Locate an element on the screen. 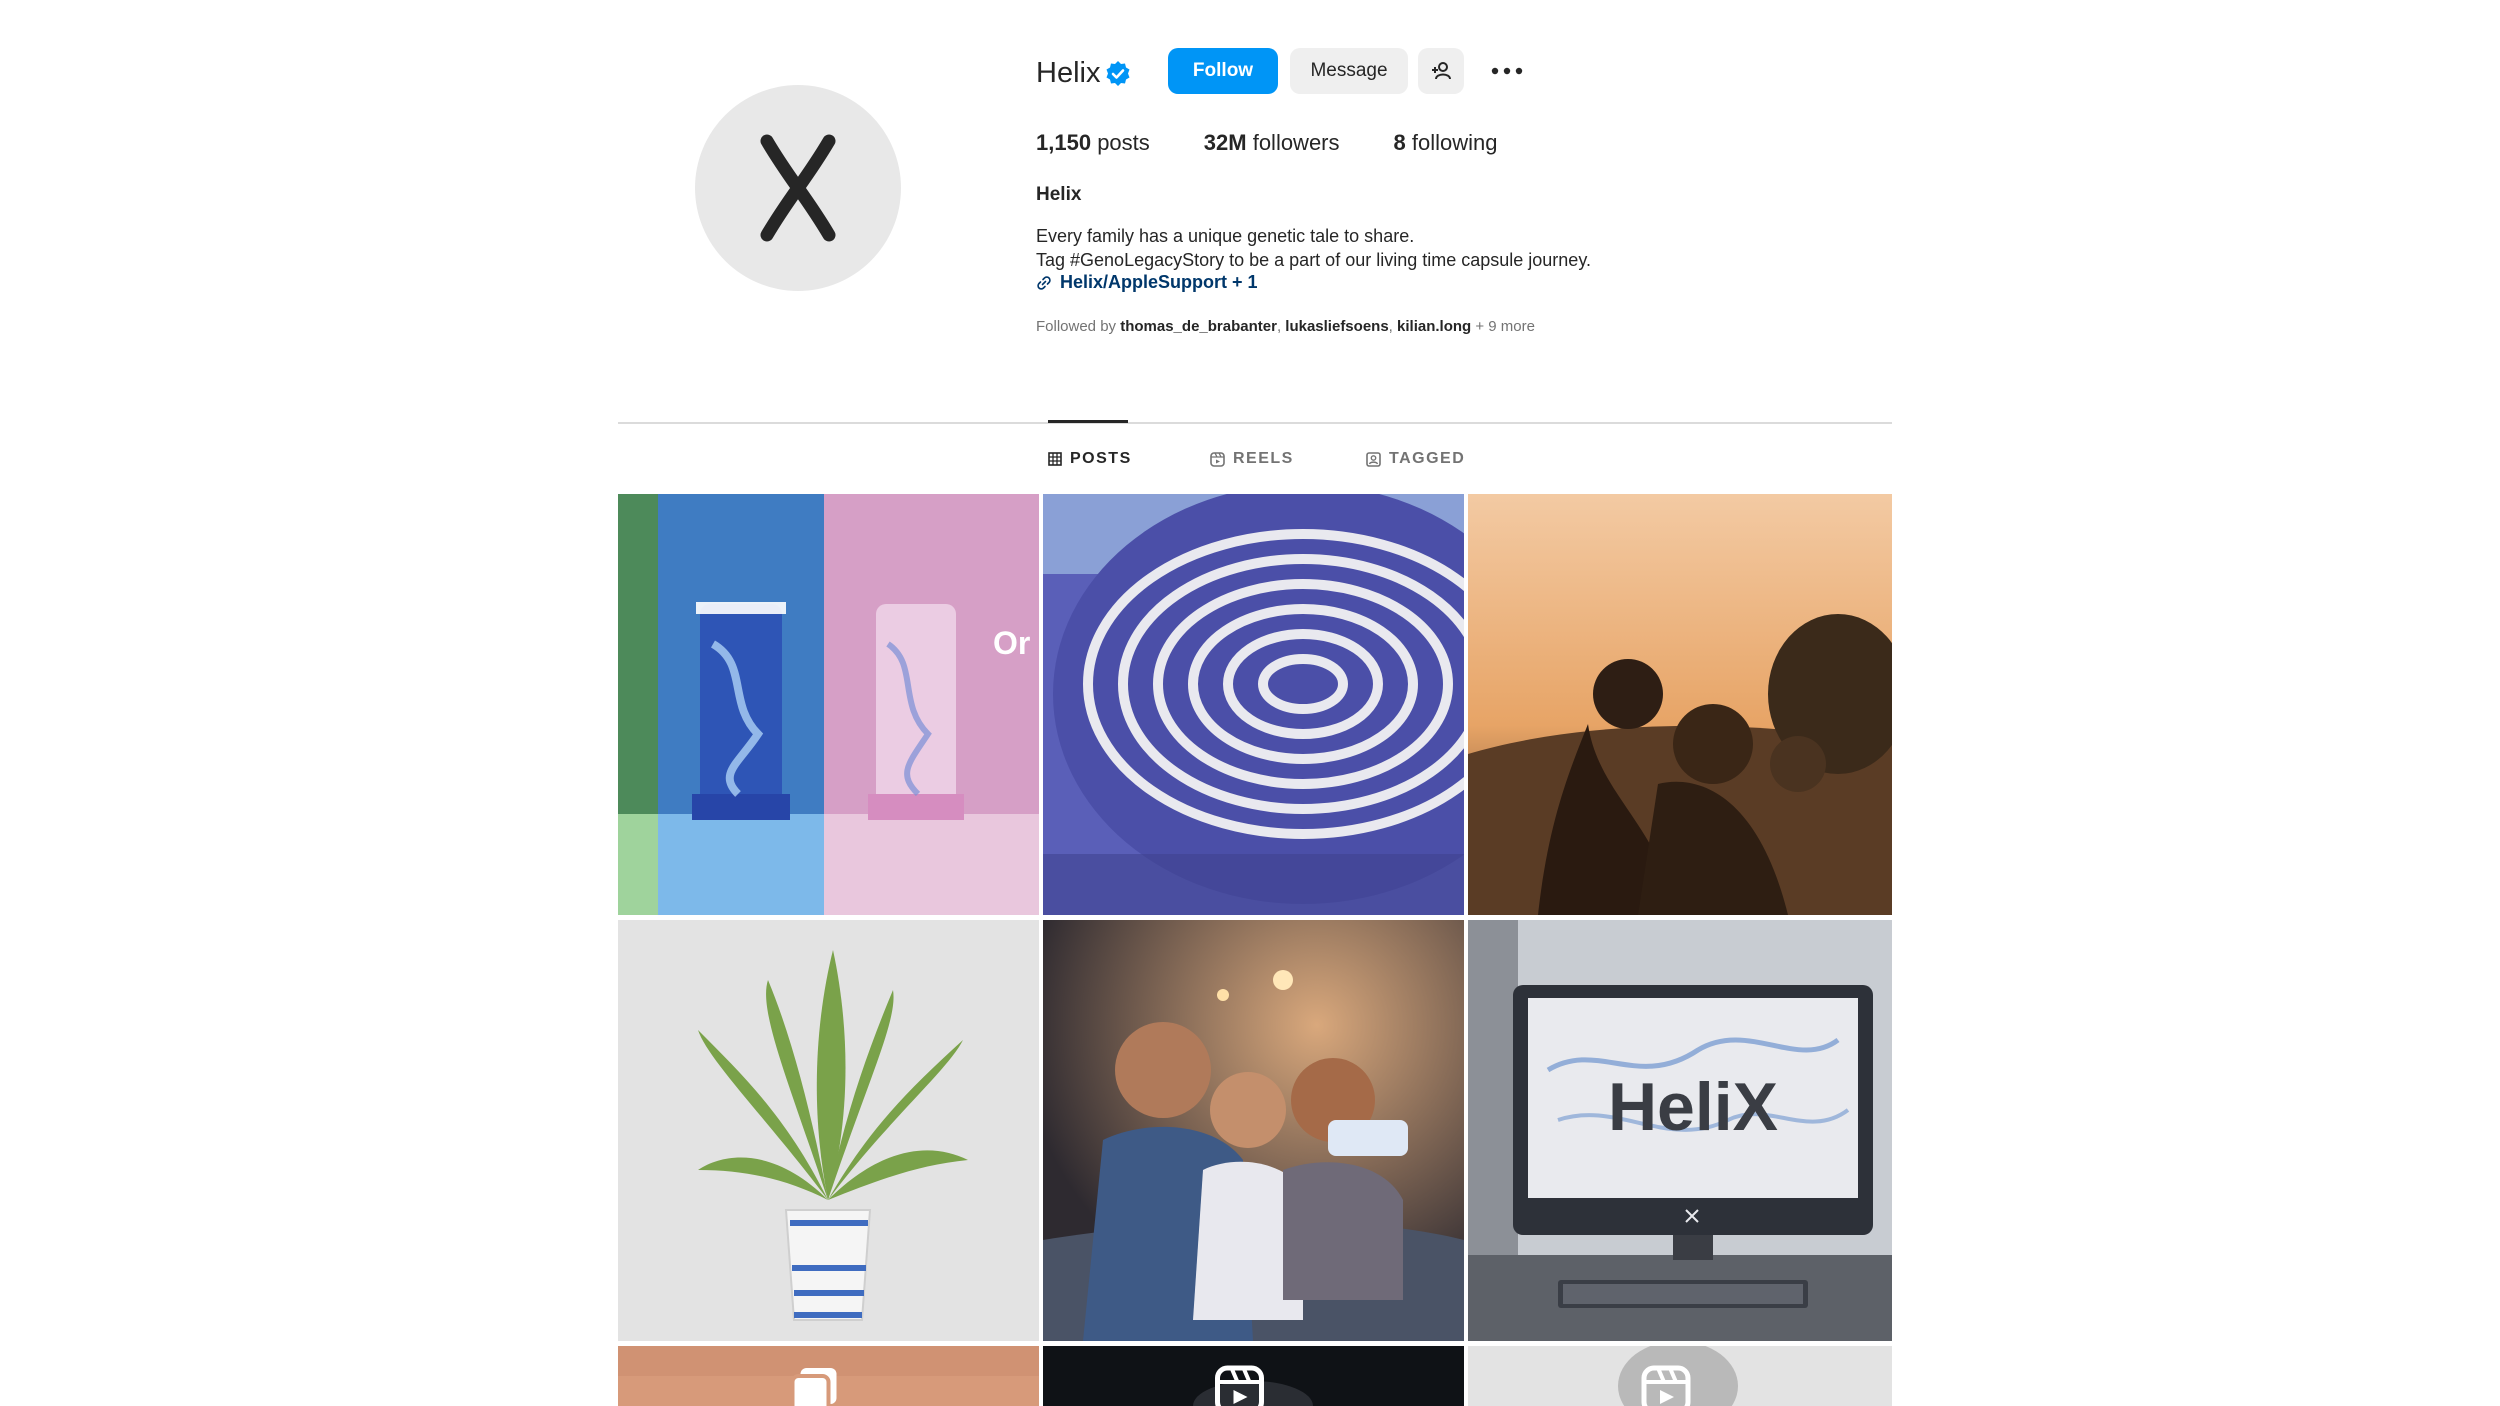 Image resolution: width=2500 pixels, height=1406 pixels. profile-username: Helix is located at coordinates (1068, 73).